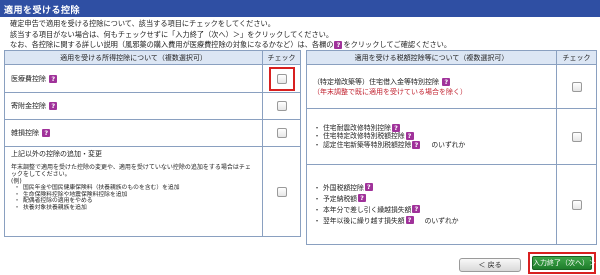 The image size is (600, 275). Describe the element at coordinates (281, 191) in the screenshot. I see `other-deductions-checkbox` at that location.